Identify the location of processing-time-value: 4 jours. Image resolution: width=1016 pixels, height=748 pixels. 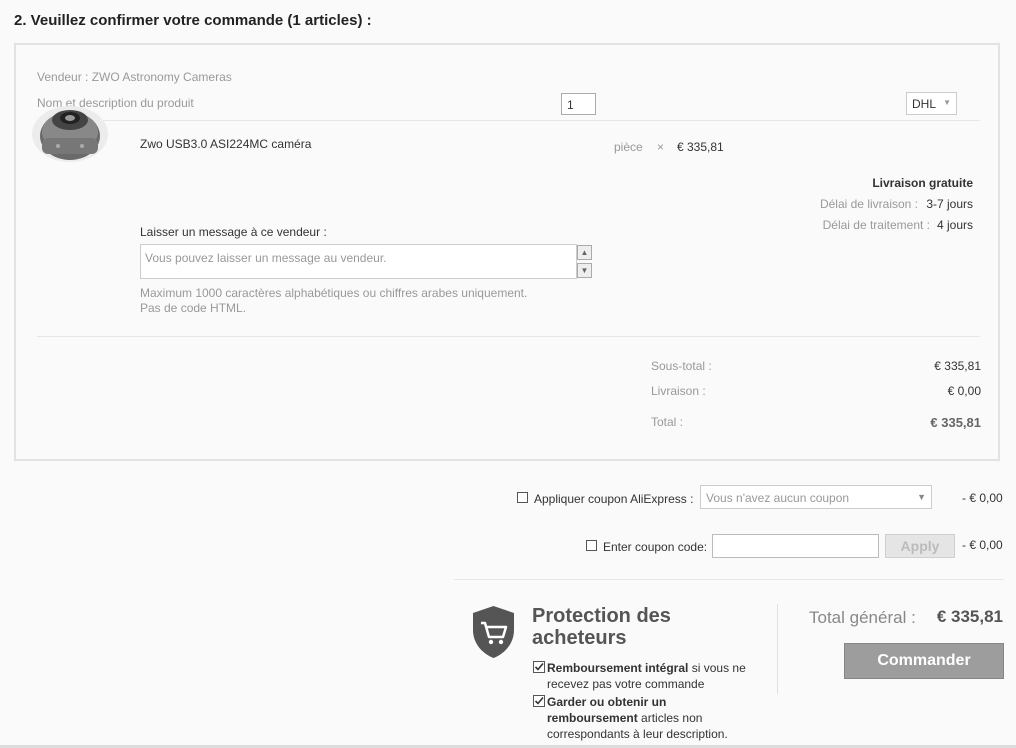
(954, 225).